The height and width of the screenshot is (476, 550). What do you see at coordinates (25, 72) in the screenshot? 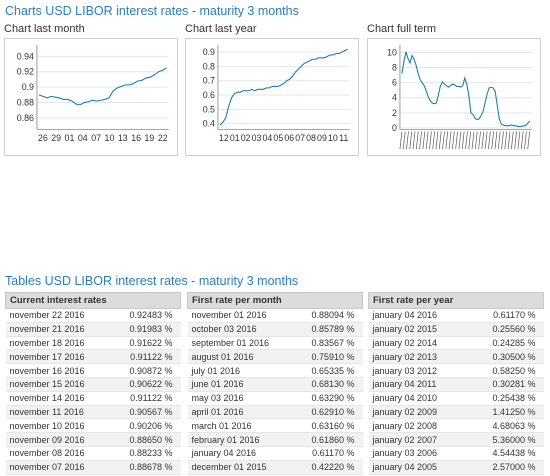
I see `y-tick-label: 0.92` at bounding box center [25, 72].